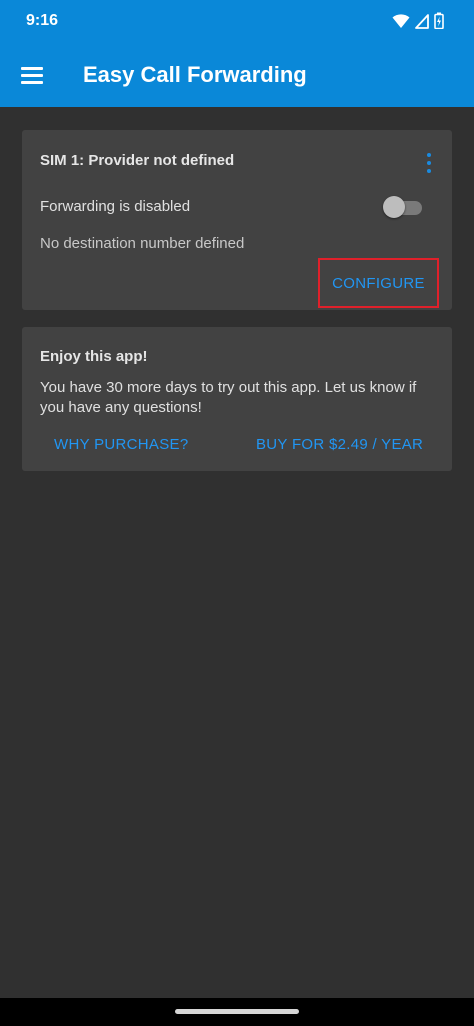  Describe the element at coordinates (142, 243) in the screenshot. I see `destination-number-text: No destination number defined` at that location.